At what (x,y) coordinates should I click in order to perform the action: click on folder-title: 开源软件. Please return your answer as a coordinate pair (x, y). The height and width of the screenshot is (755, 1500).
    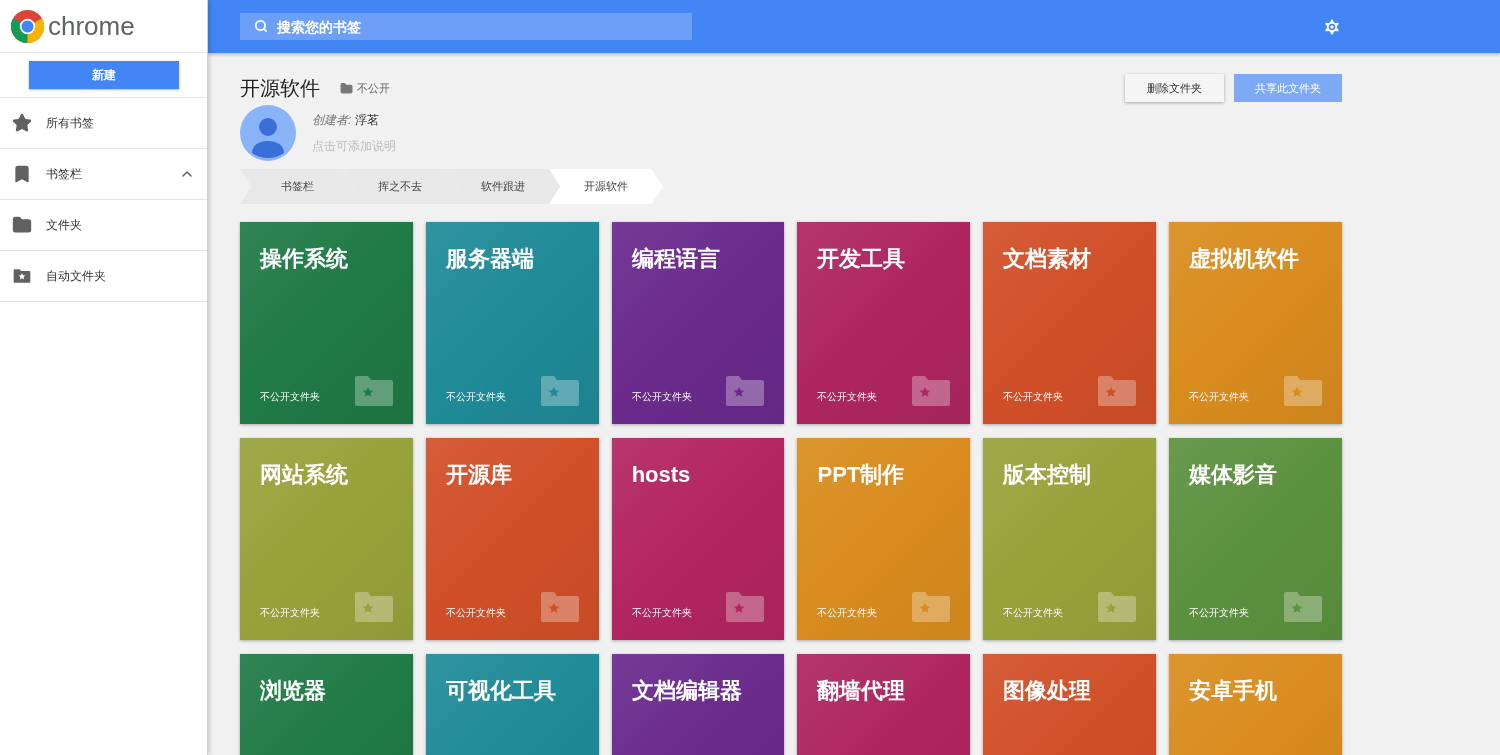
    Looking at the image, I should click on (280, 88).